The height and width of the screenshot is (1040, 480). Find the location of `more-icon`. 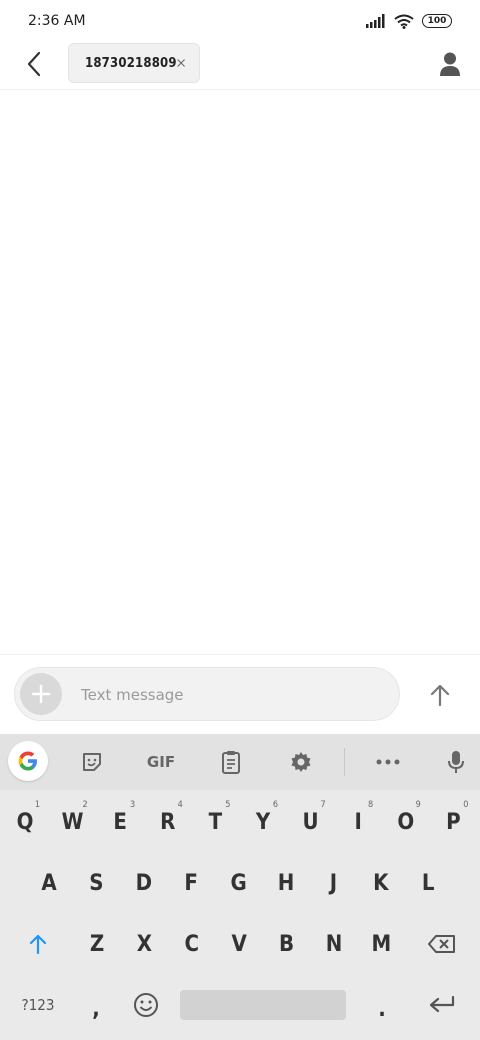

more-icon is located at coordinates (388, 762).